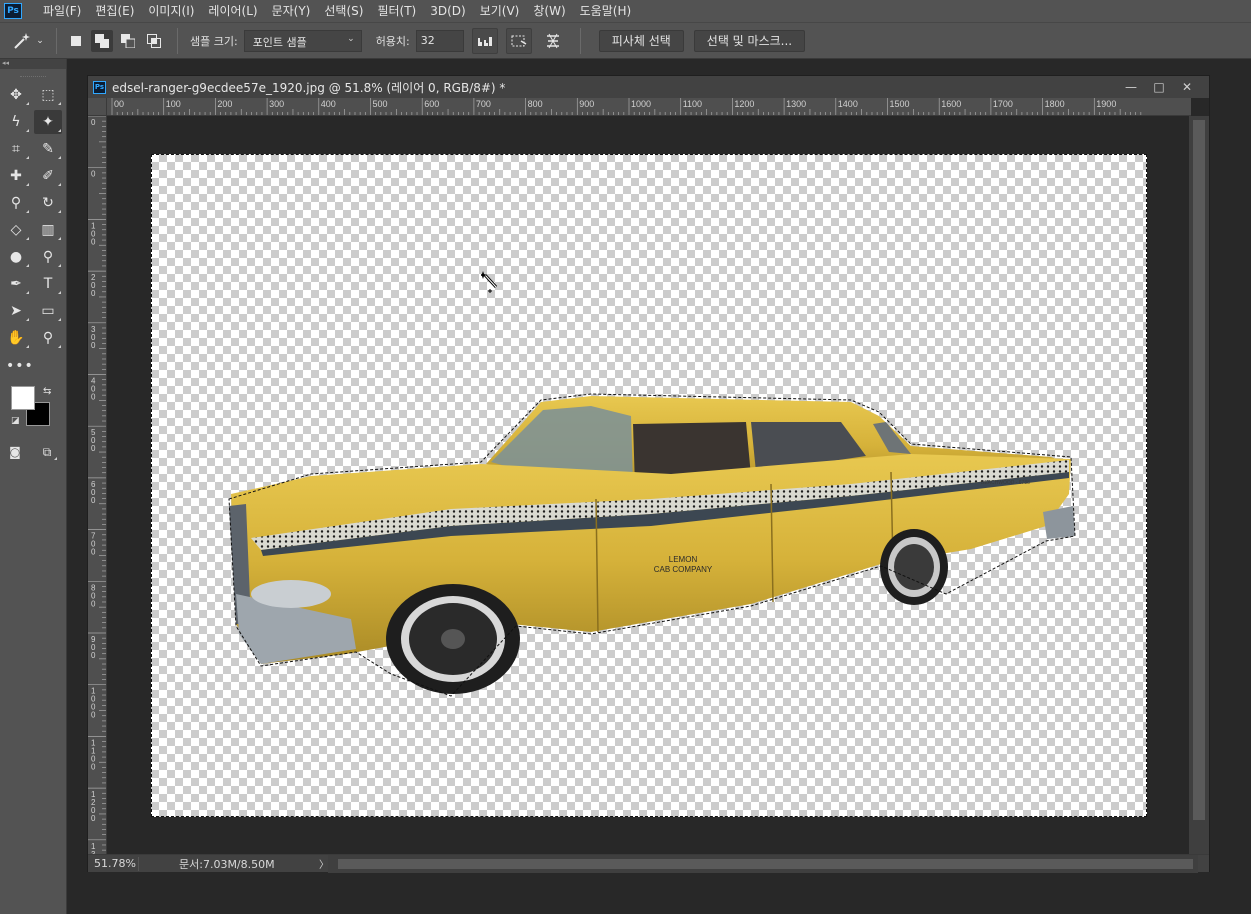 Image resolution: width=1251 pixels, height=914 pixels. I want to click on ruler-label: 1200, so click(744, 104).